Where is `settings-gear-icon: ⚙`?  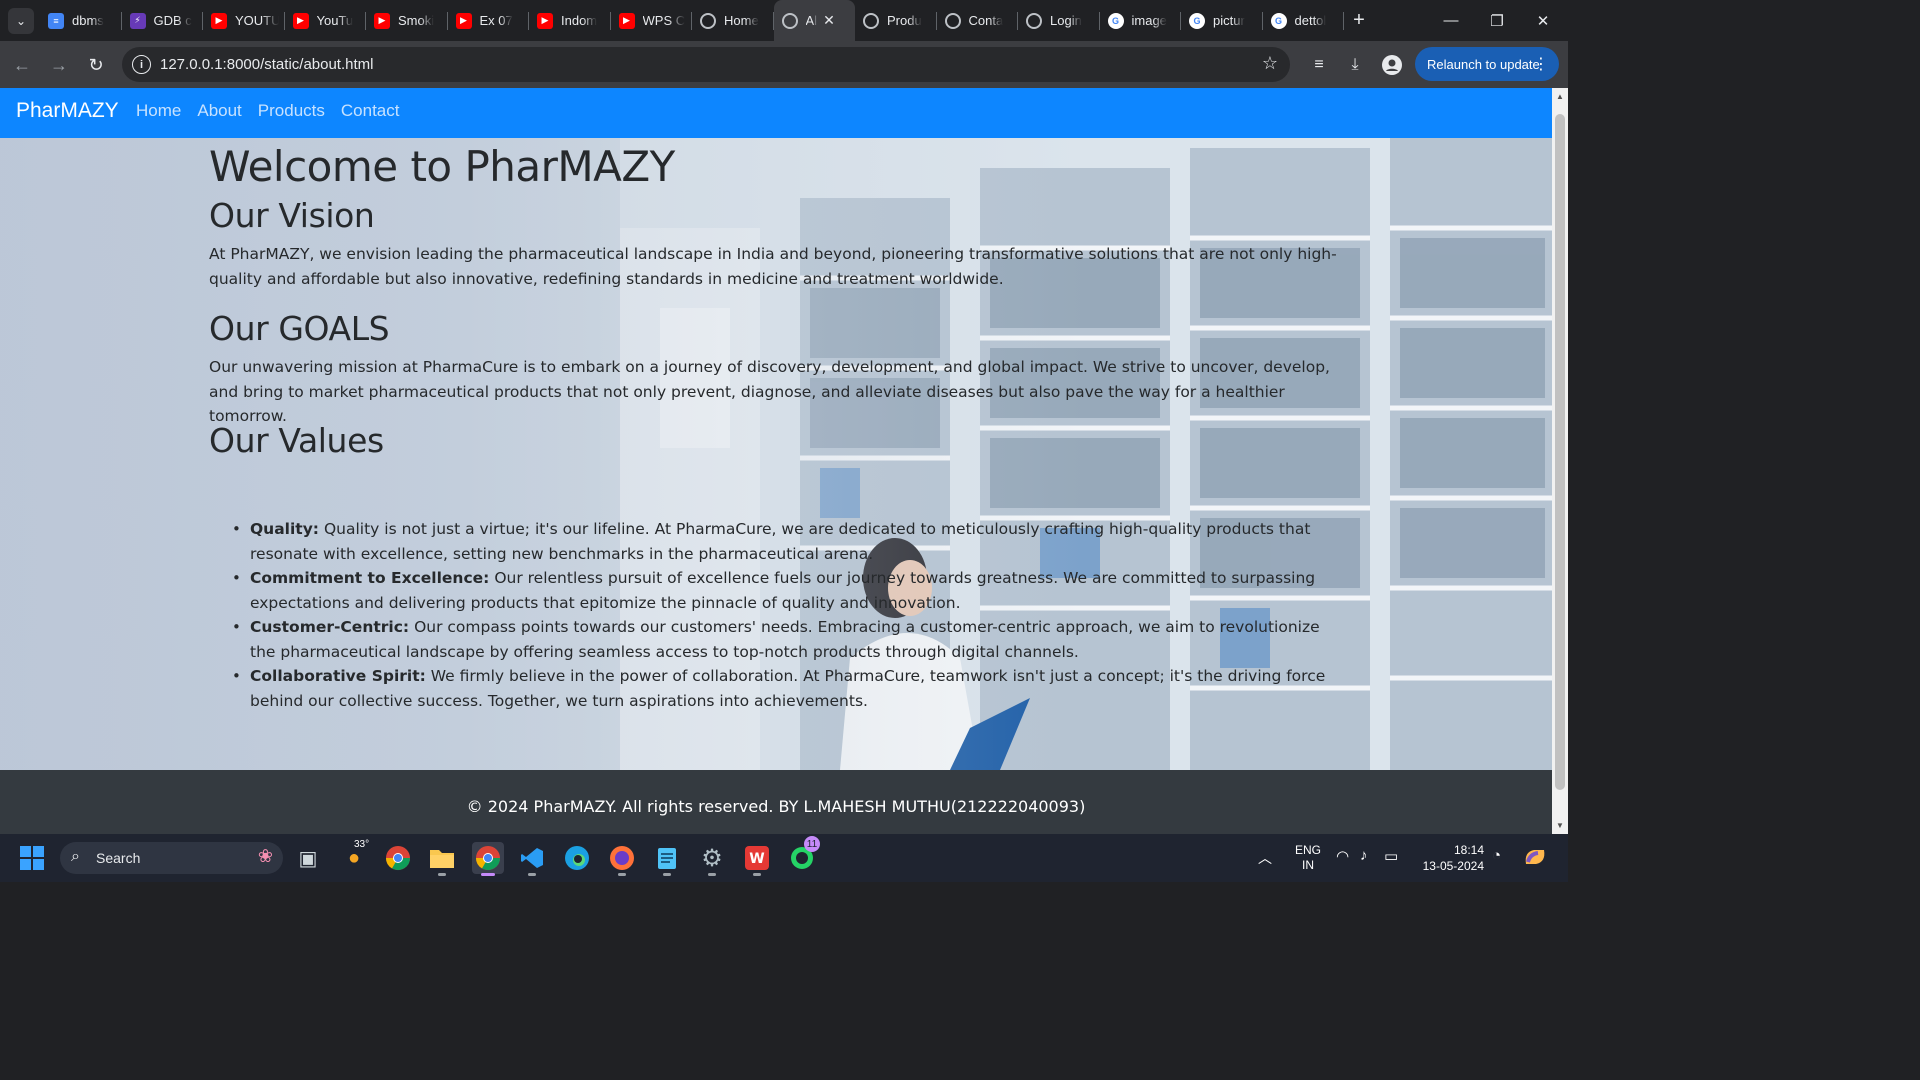 settings-gear-icon: ⚙ is located at coordinates (712, 859).